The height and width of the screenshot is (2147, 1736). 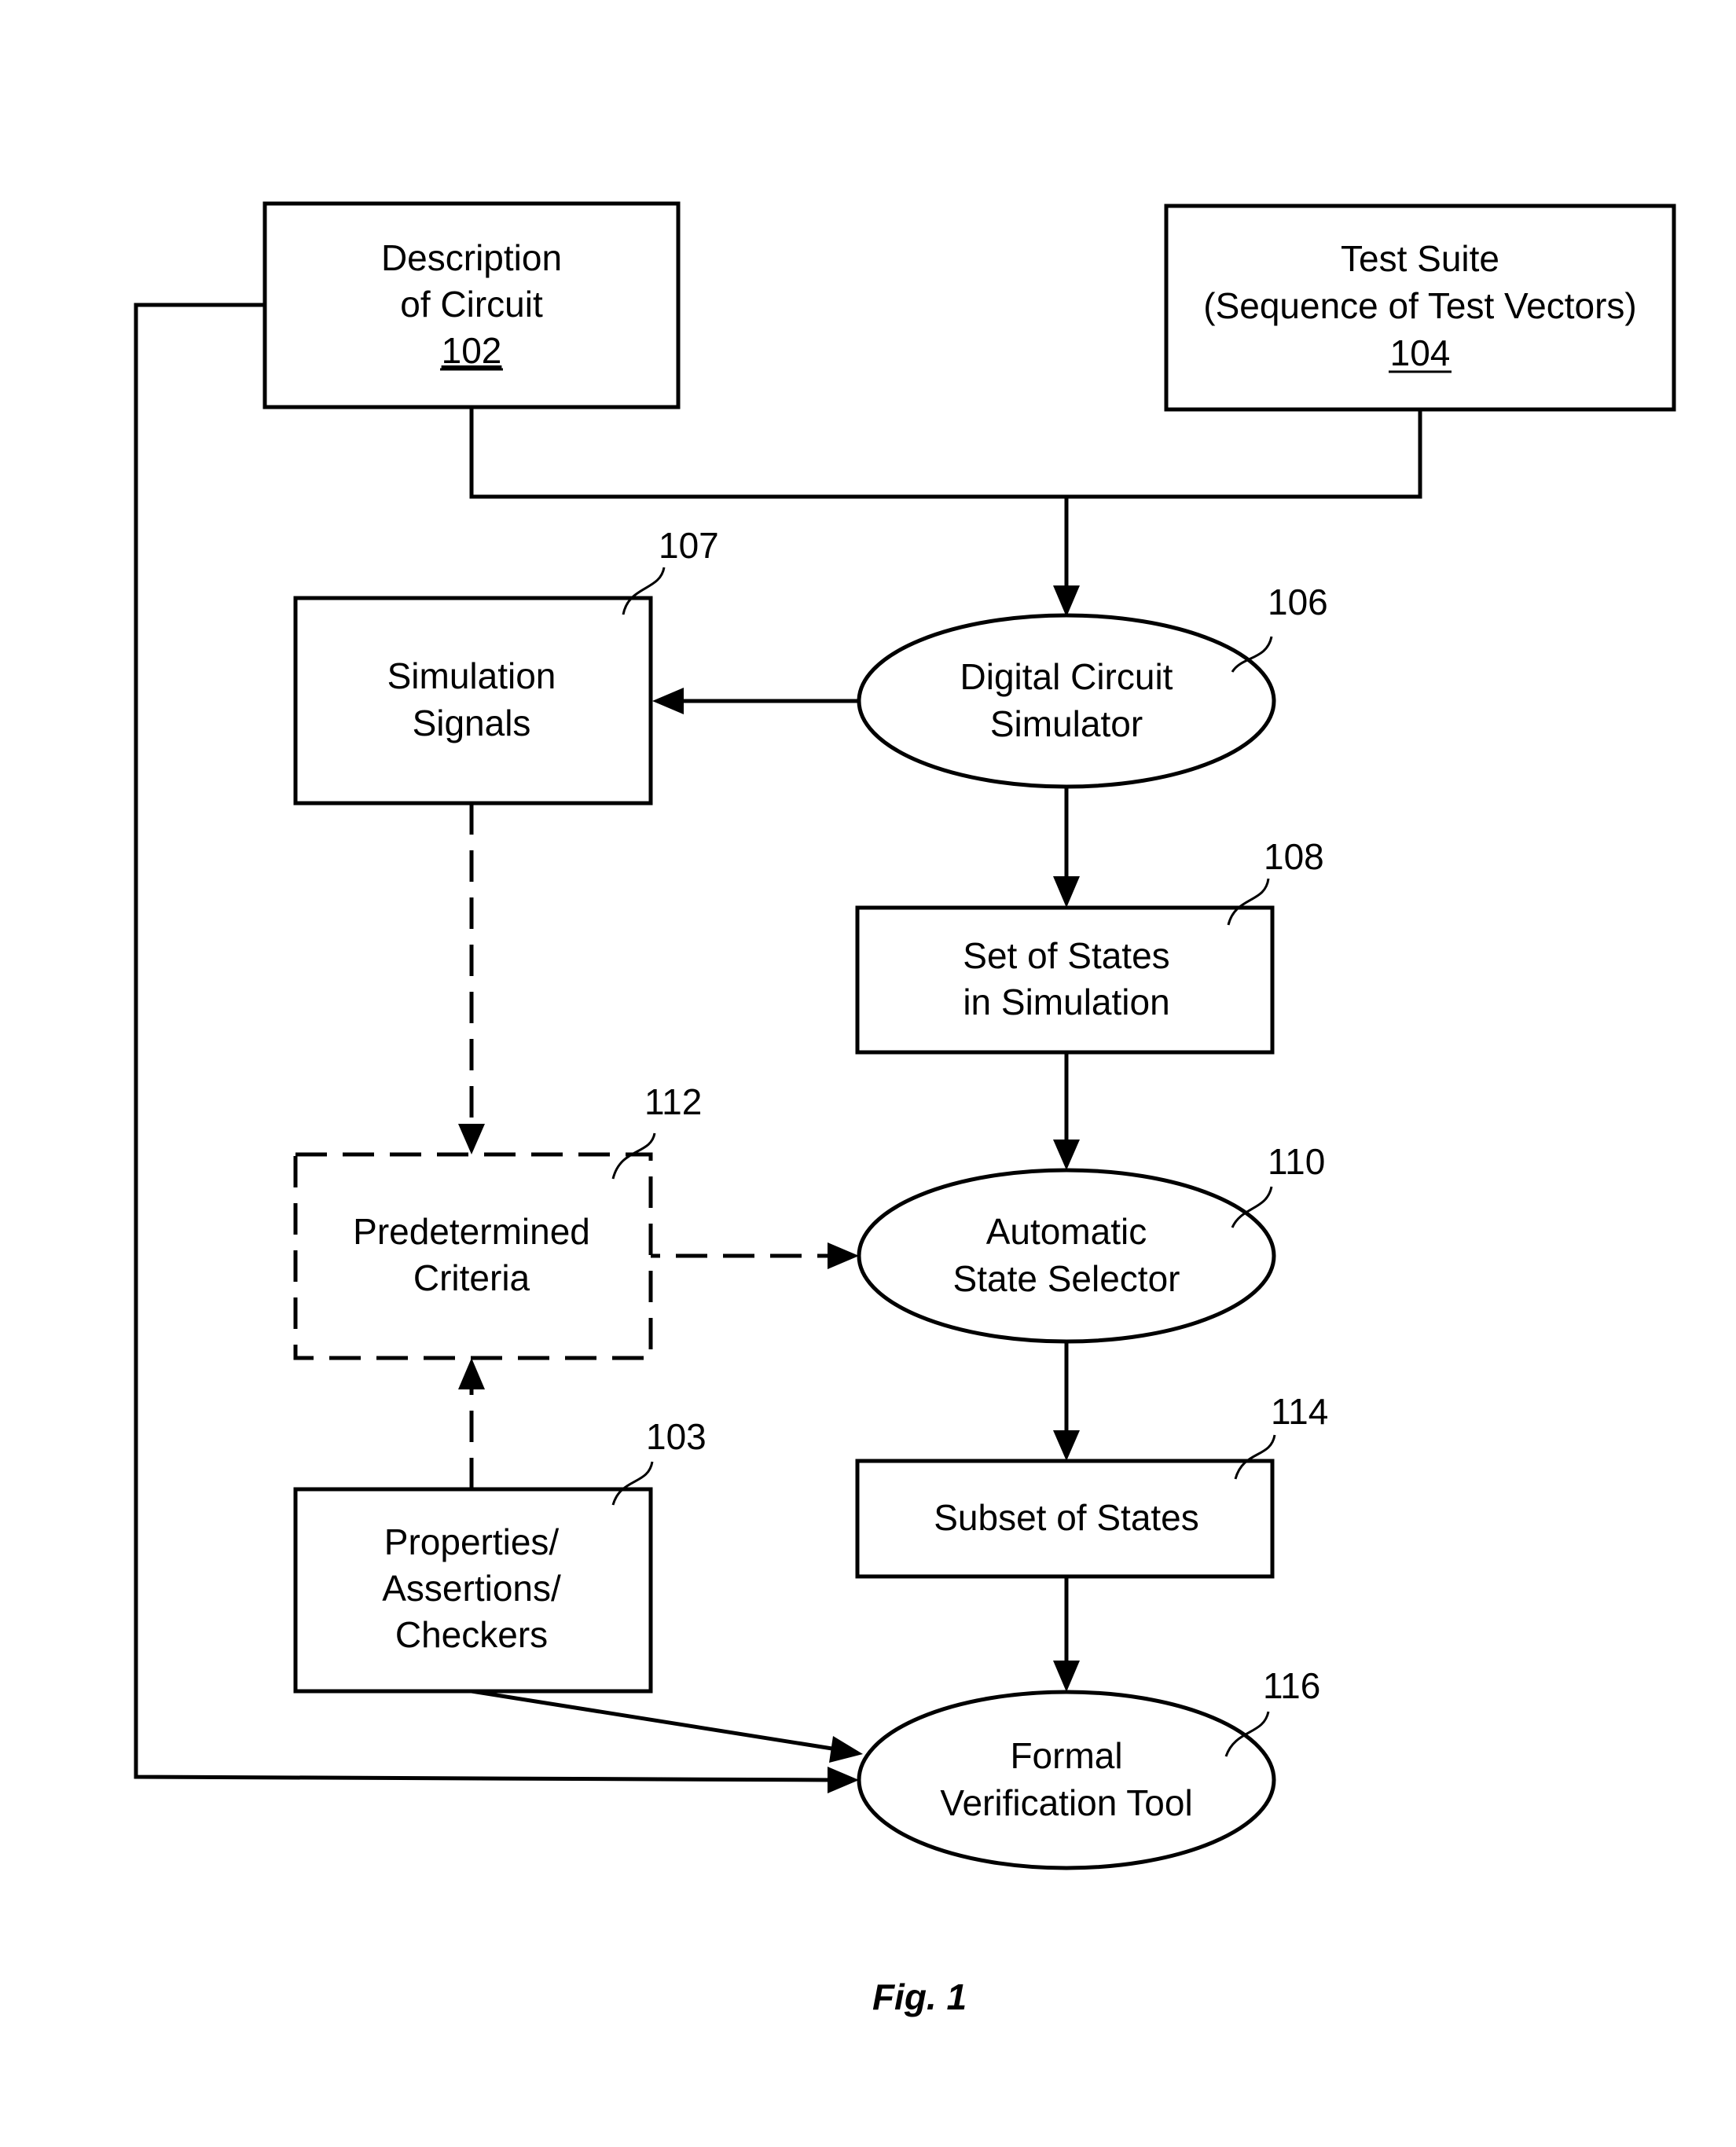 I want to click on node-116-ellipse, so click(x=1066, y=1780).